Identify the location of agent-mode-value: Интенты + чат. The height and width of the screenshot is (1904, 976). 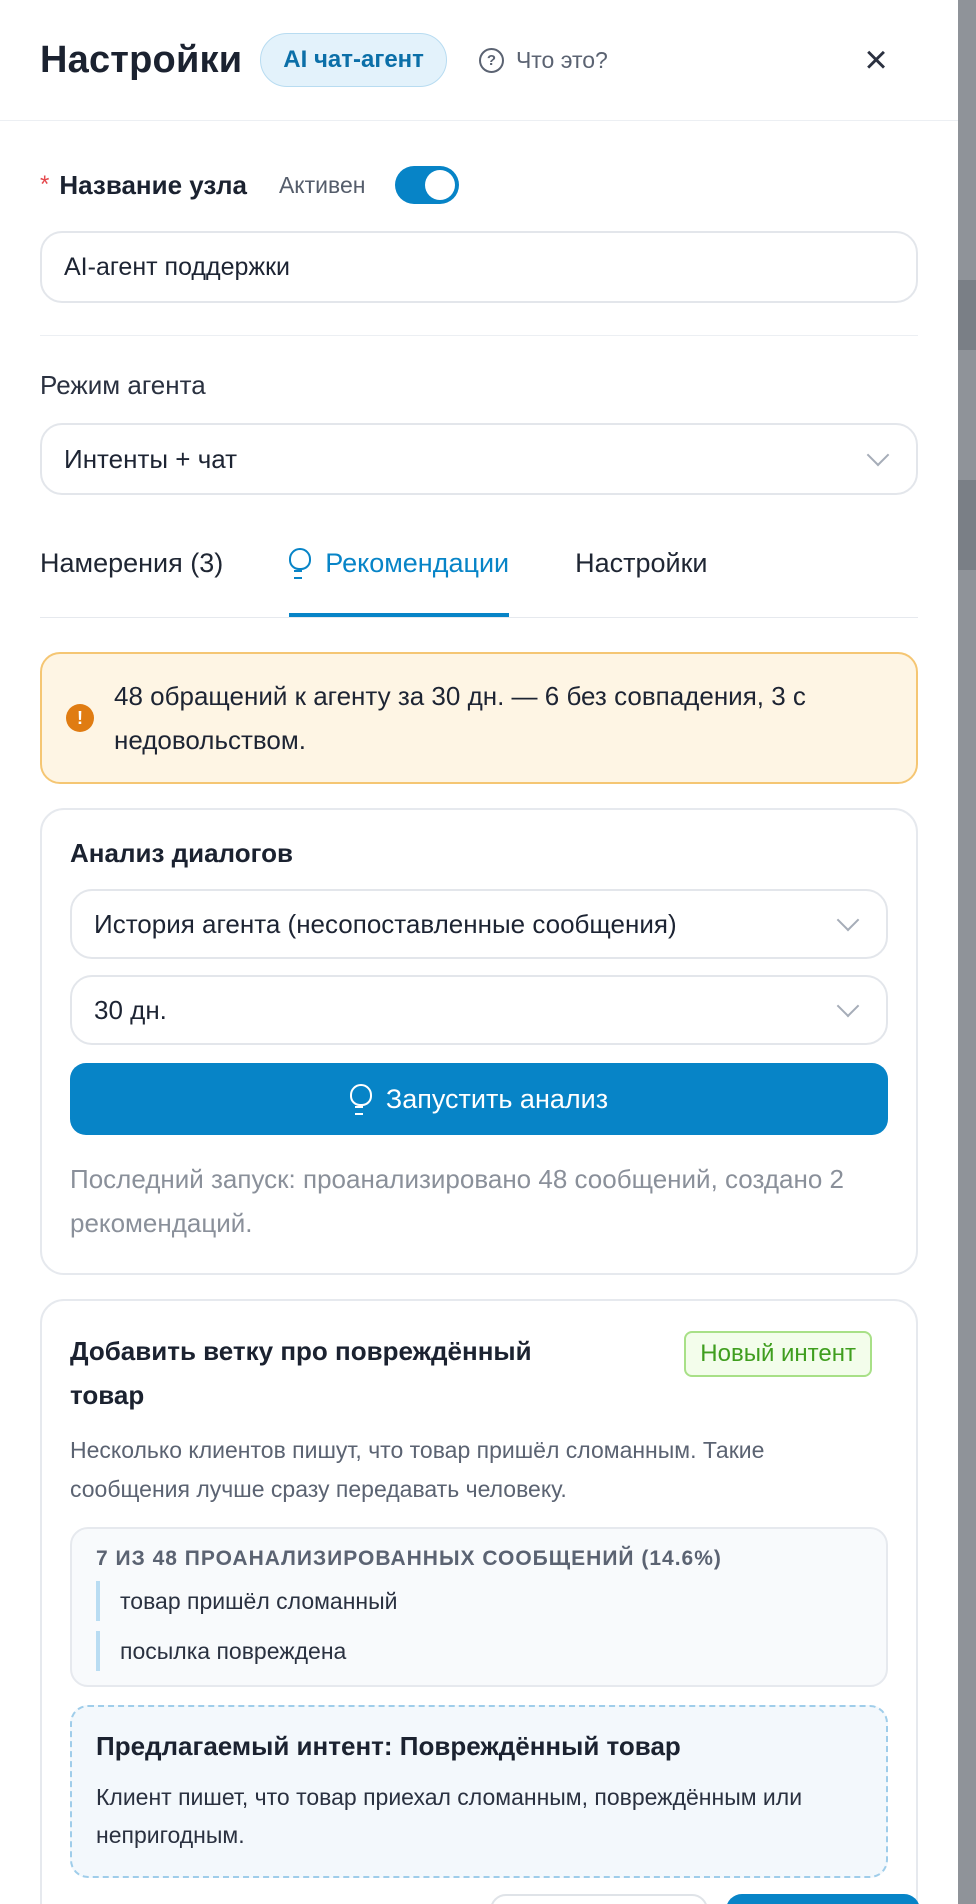
(151, 458).